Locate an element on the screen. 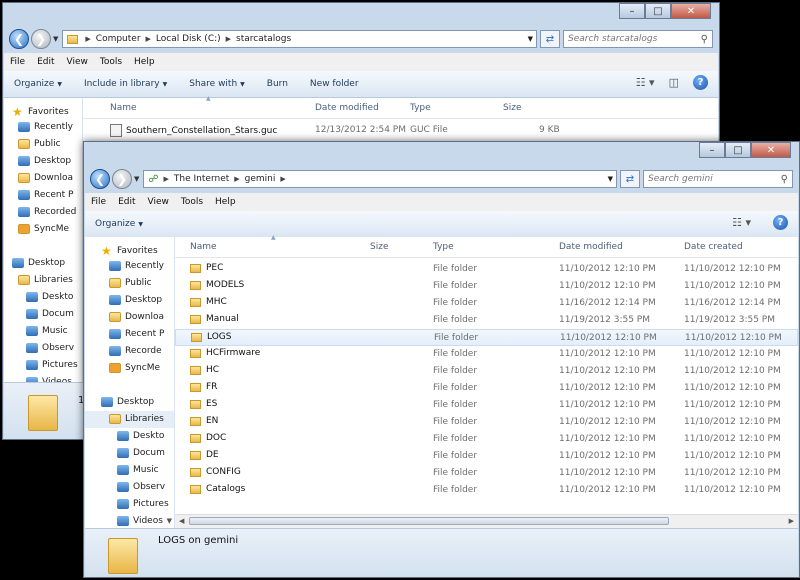 The width and height of the screenshot is (800, 580). search-input: Search starcatalogs ⚲ is located at coordinates (638, 39).